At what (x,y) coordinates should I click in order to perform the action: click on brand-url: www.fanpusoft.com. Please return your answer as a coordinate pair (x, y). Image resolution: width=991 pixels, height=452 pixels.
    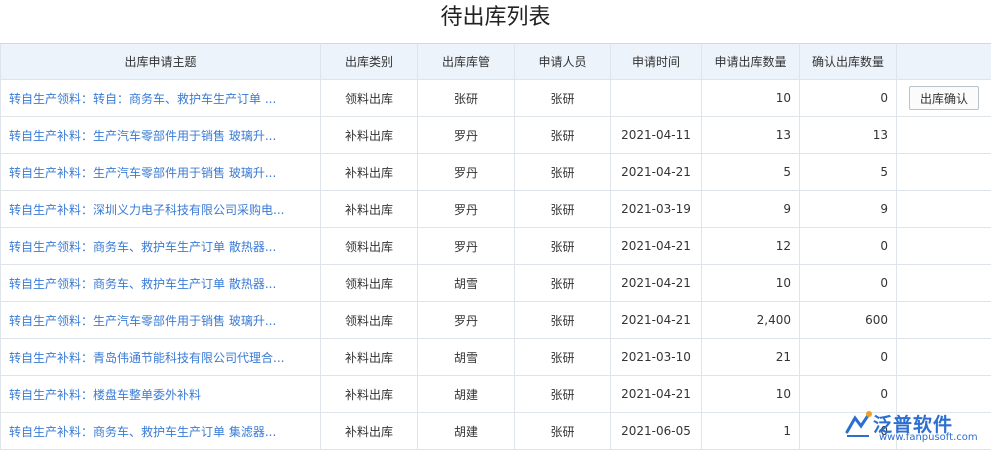
    Looking at the image, I should click on (928, 437).